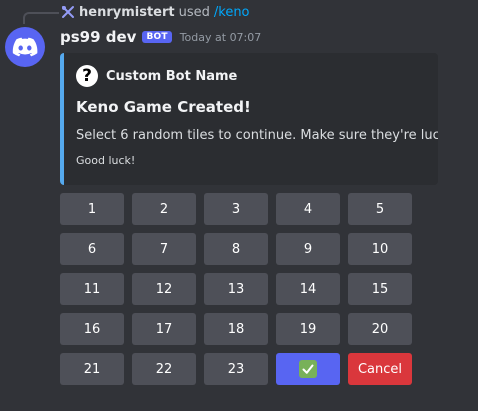 Image resolution: width=478 pixels, height=411 pixels. What do you see at coordinates (92, 249) in the screenshot?
I see `tile-button-6: 6` at bounding box center [92, 249].